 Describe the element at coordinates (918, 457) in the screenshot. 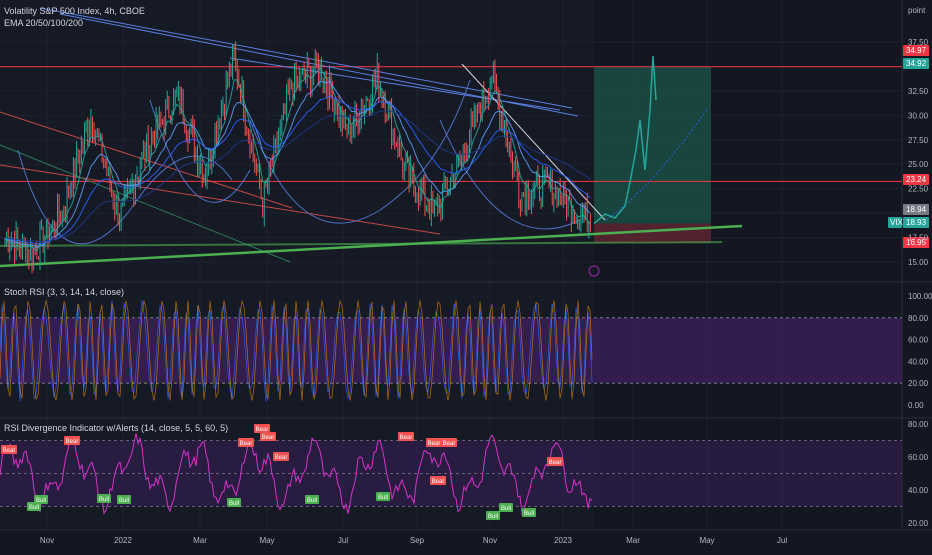

I see `rsi-tick-label: 60.00` at that location.